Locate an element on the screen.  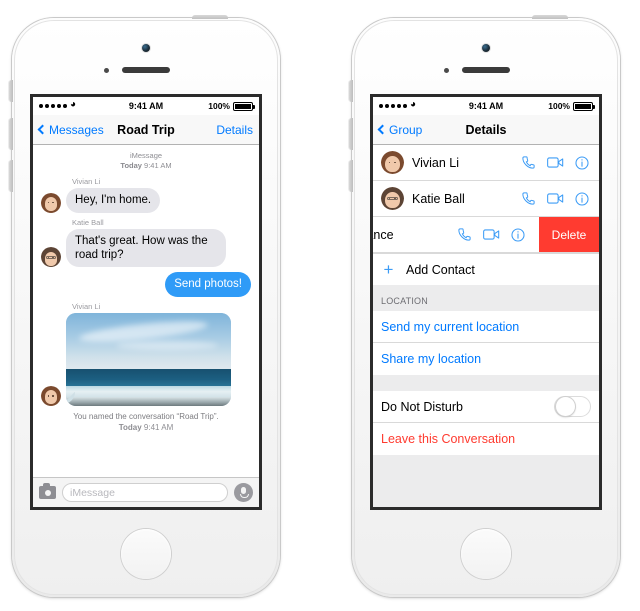
message-row: Send photos! is located at coordinates (146, 284).